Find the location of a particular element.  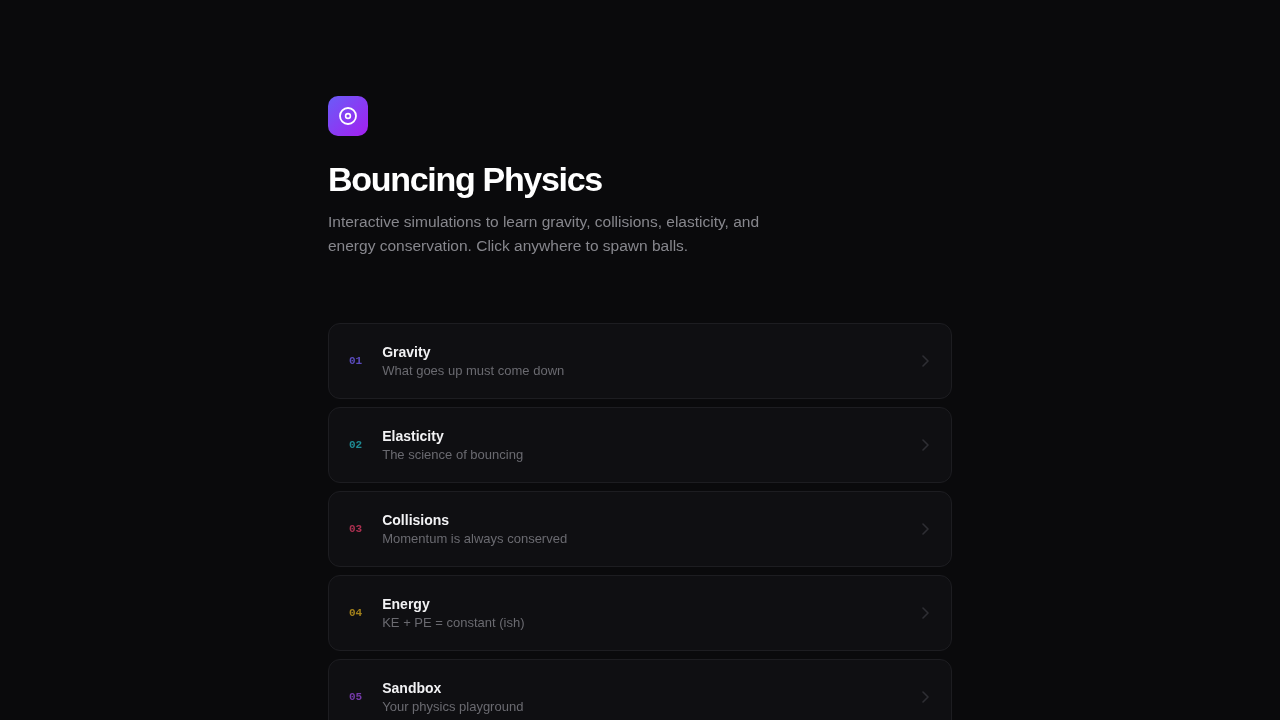

lesson-title: Collisions is located at coordinates (416, 520).